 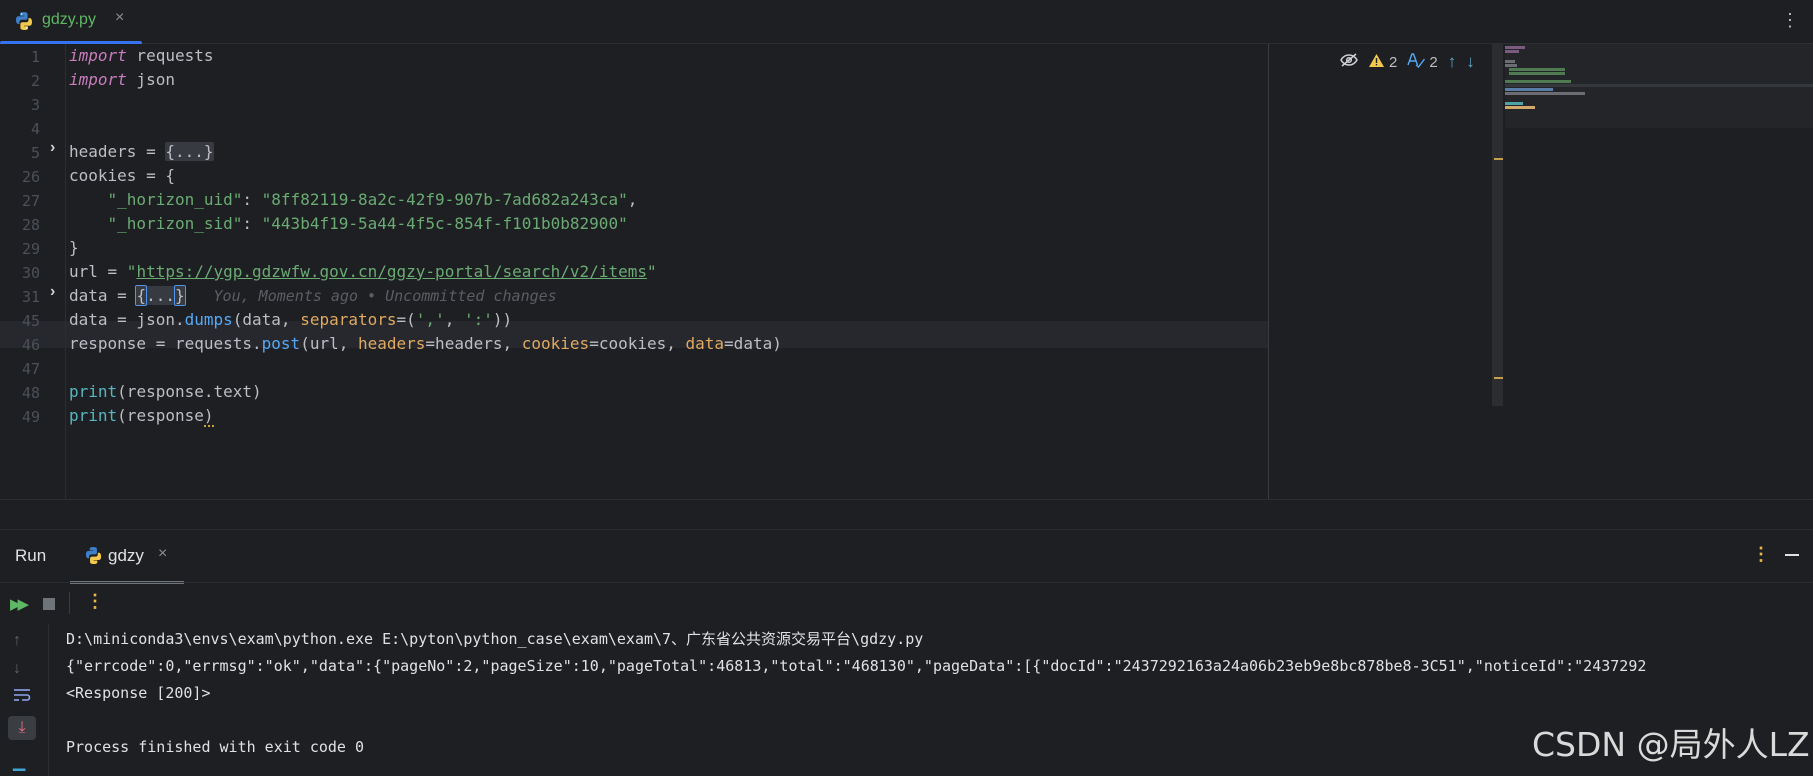 I want to click on reader-mode-icon, so click(x=1349, y=62).